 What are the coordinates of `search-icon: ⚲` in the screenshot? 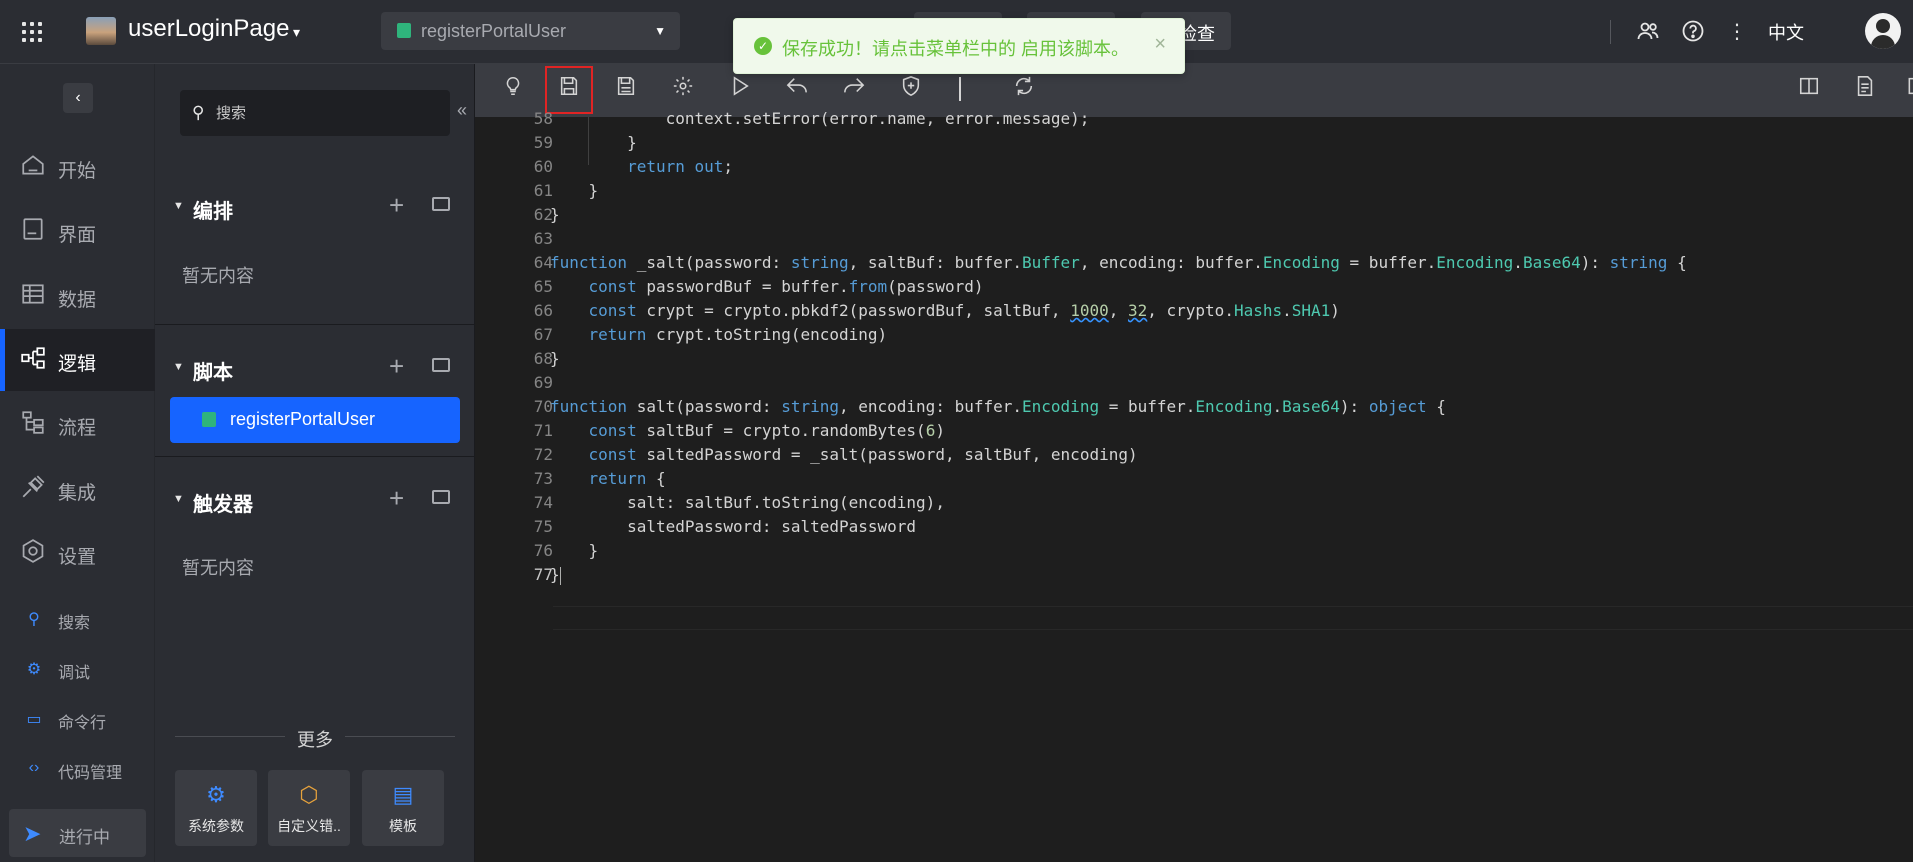 It's located at (198, 112).